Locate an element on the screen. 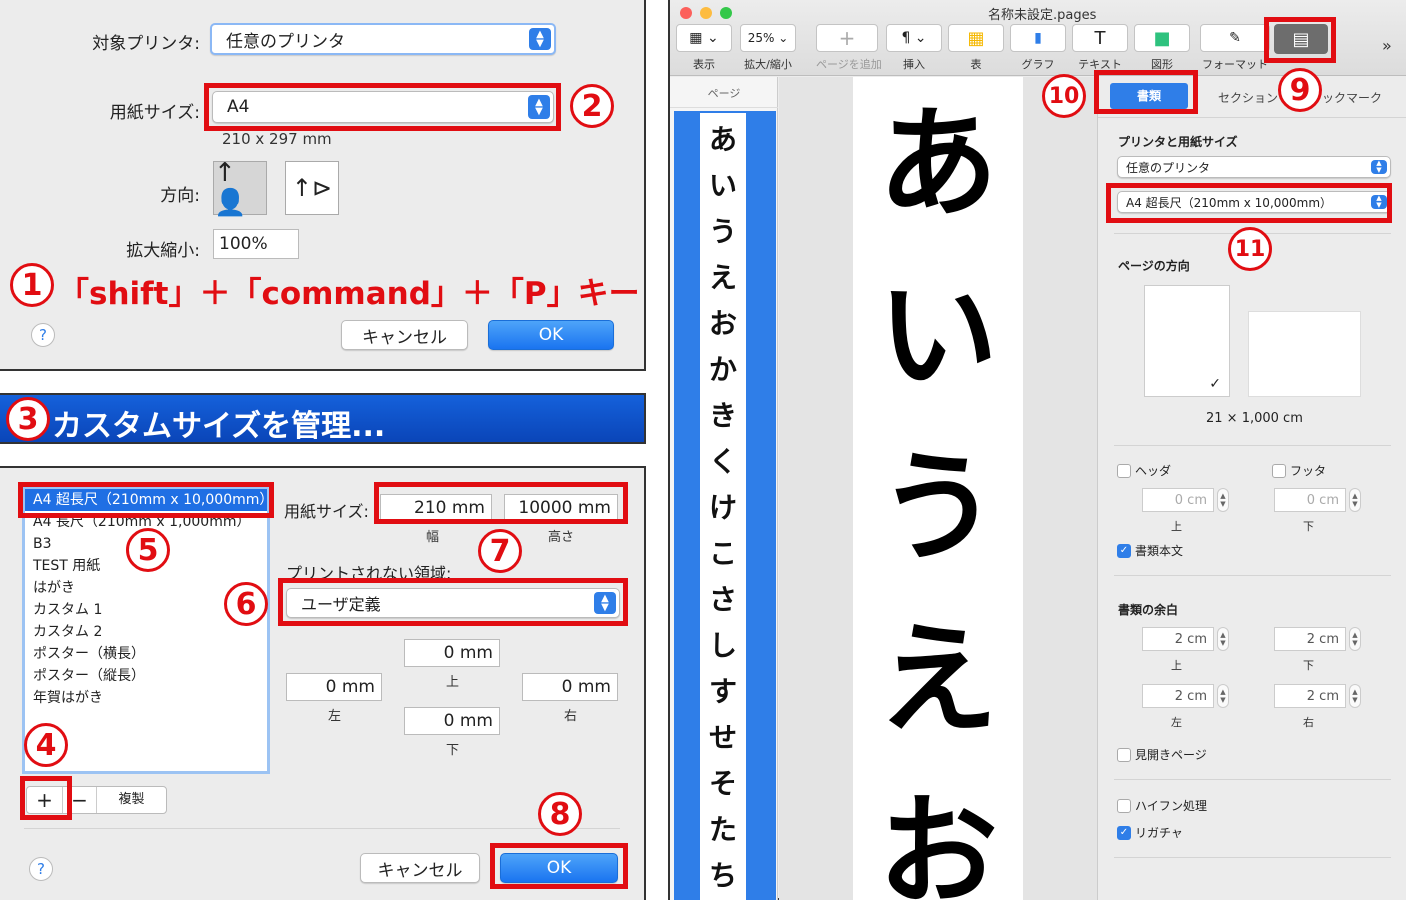 This screenshot has width=1406, height=900. toolbar-zoom: 25% ⌄ 拡大/縮小 is located at coordinates (768, 48).